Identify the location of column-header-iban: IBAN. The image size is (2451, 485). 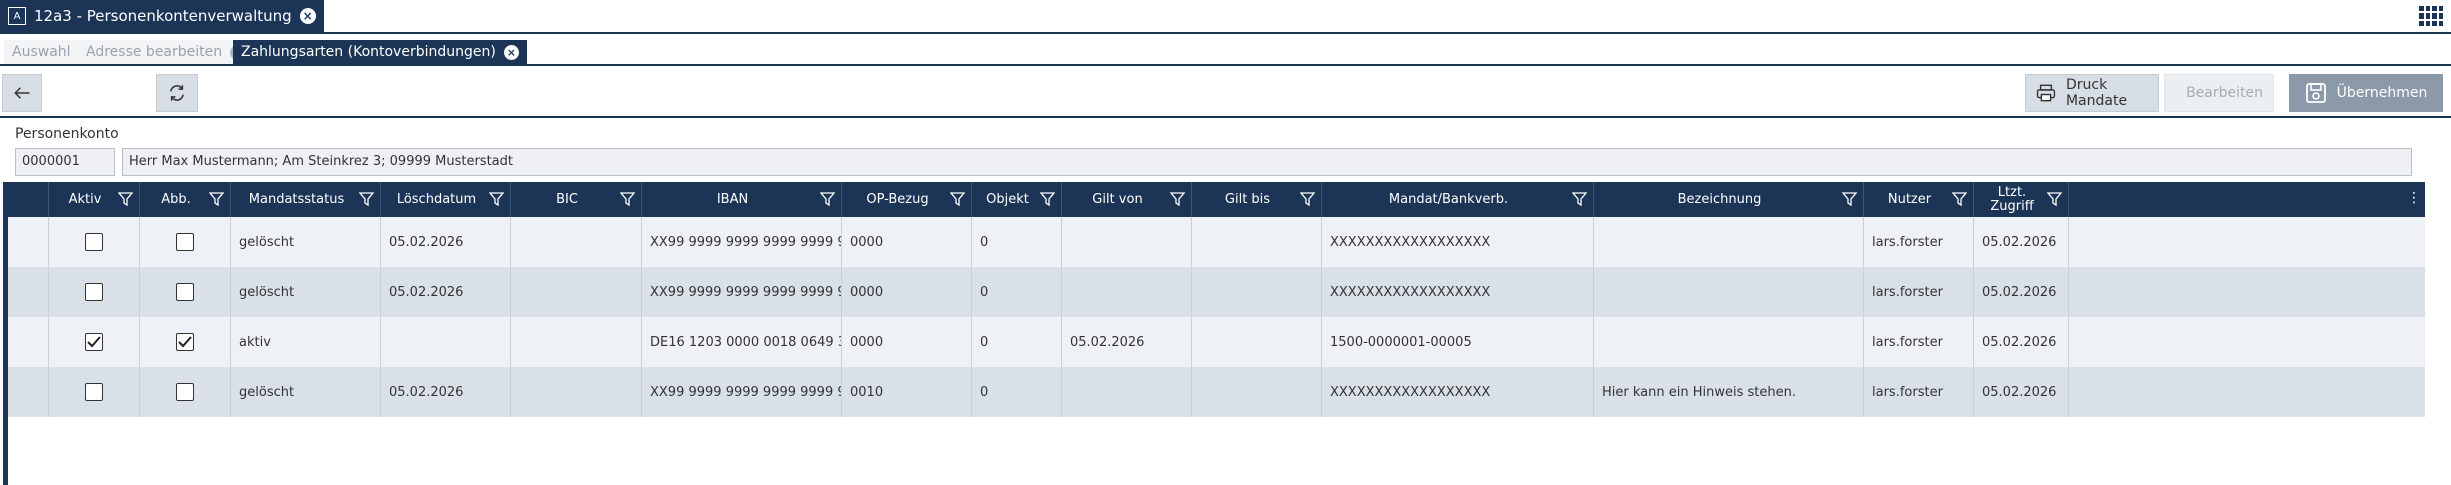
(741, 199).